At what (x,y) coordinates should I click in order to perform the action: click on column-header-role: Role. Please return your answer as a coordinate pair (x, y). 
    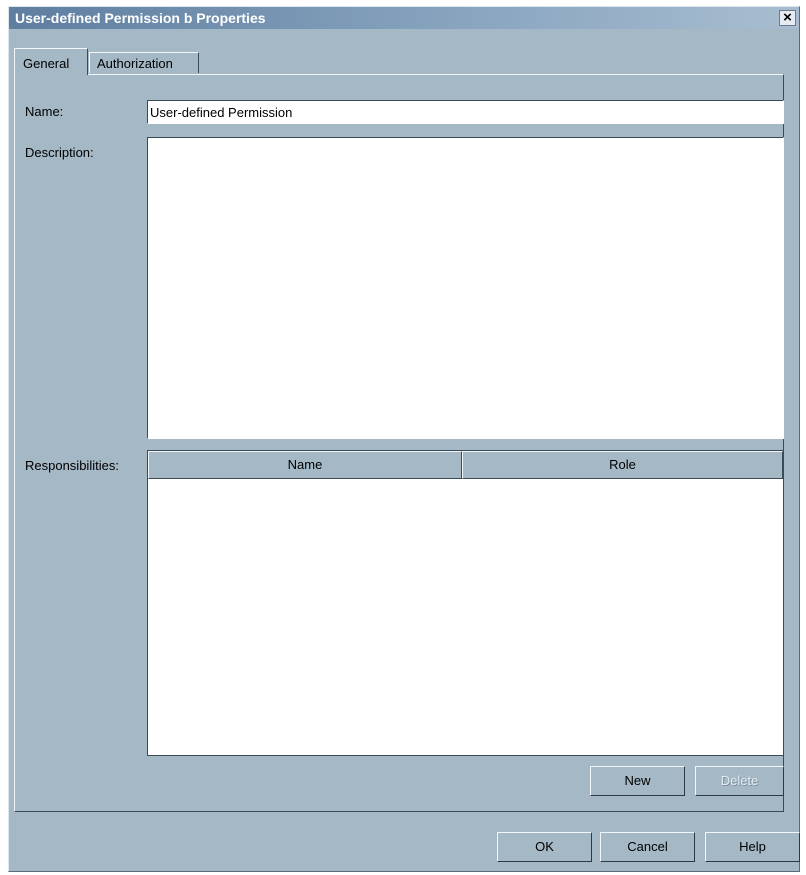
    Looking at the image, I should click on (622, 465).